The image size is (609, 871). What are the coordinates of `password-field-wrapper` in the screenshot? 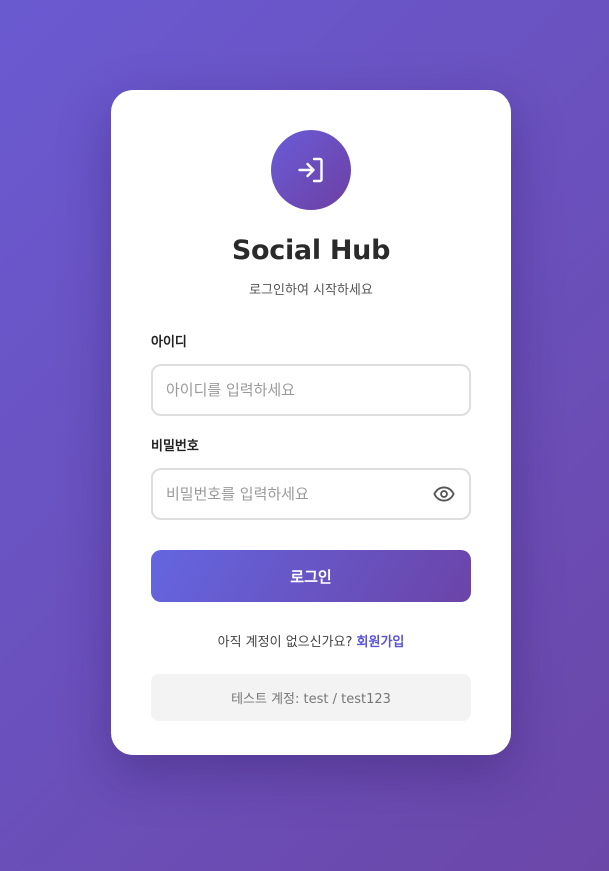 It's located at (311, 494).